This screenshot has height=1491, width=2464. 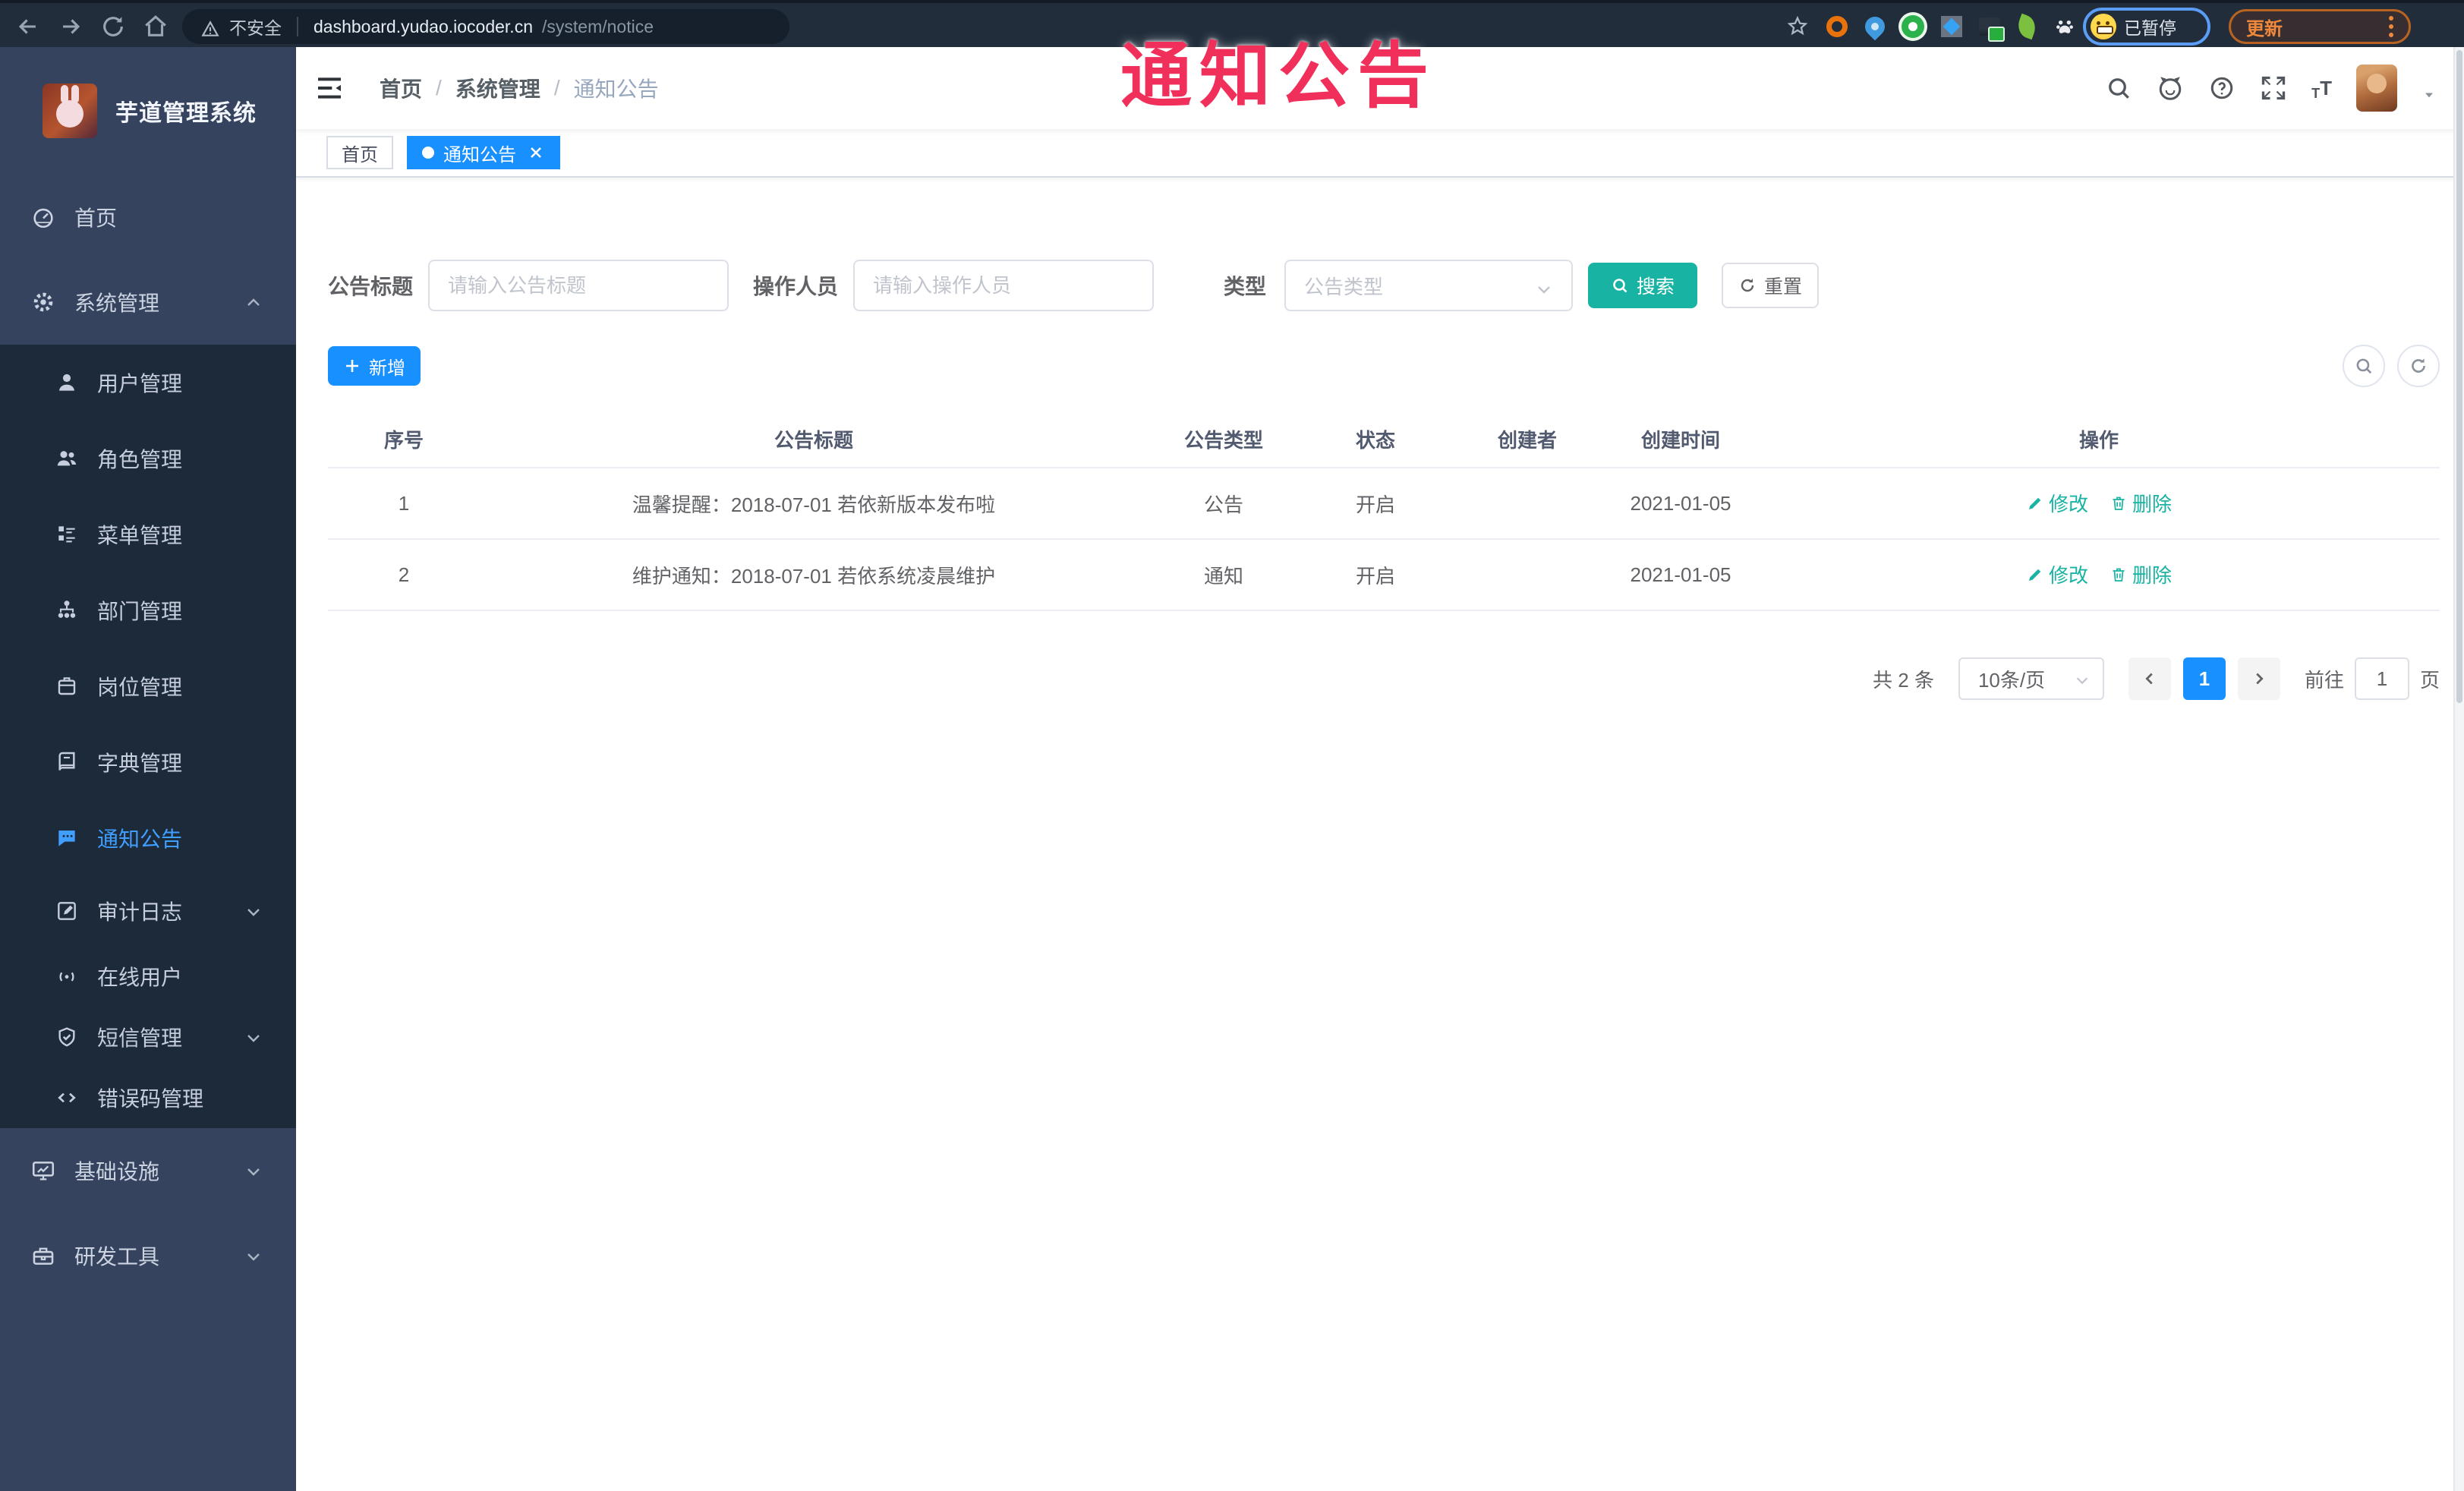 I want to click on sidebar-collapse-icon, so click(x=330, y=88).